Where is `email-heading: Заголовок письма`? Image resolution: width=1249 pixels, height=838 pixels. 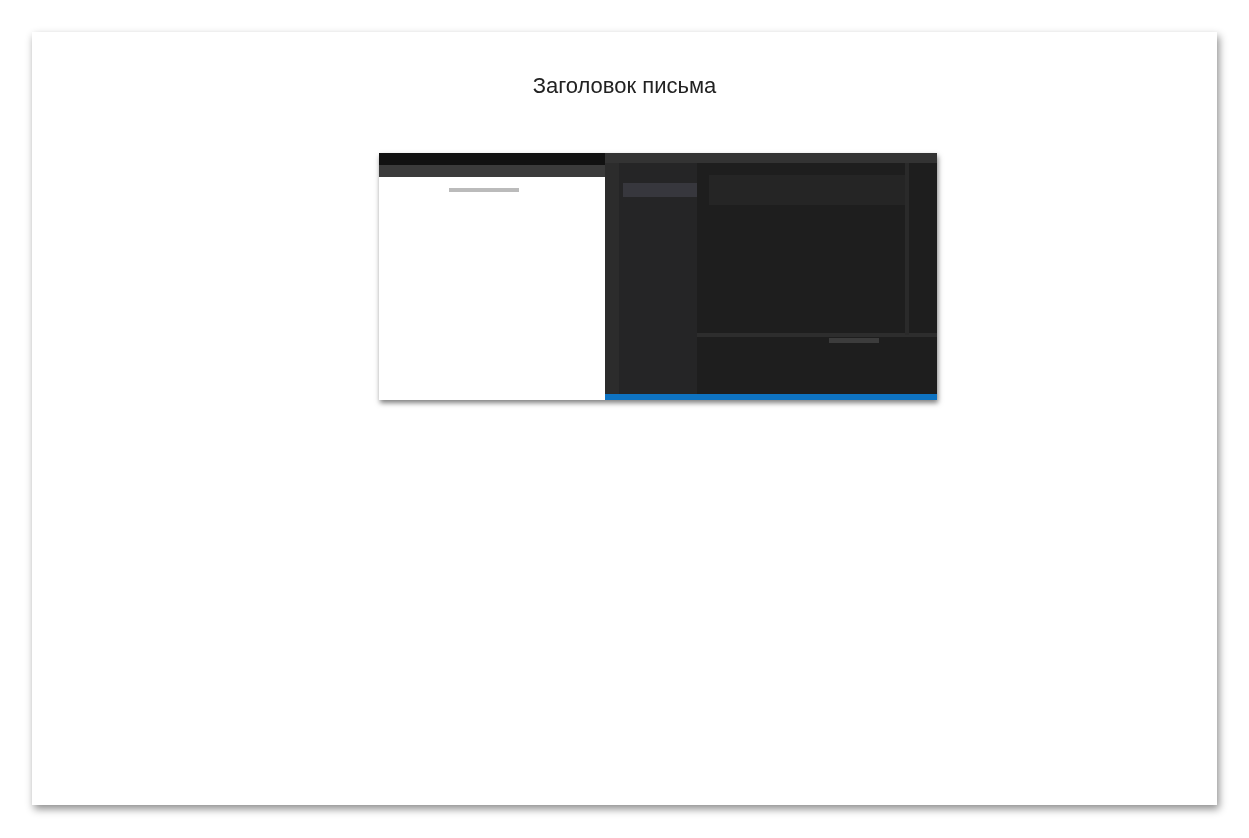 email-heading: Заголовок письма is located at coordinates (624, 86).